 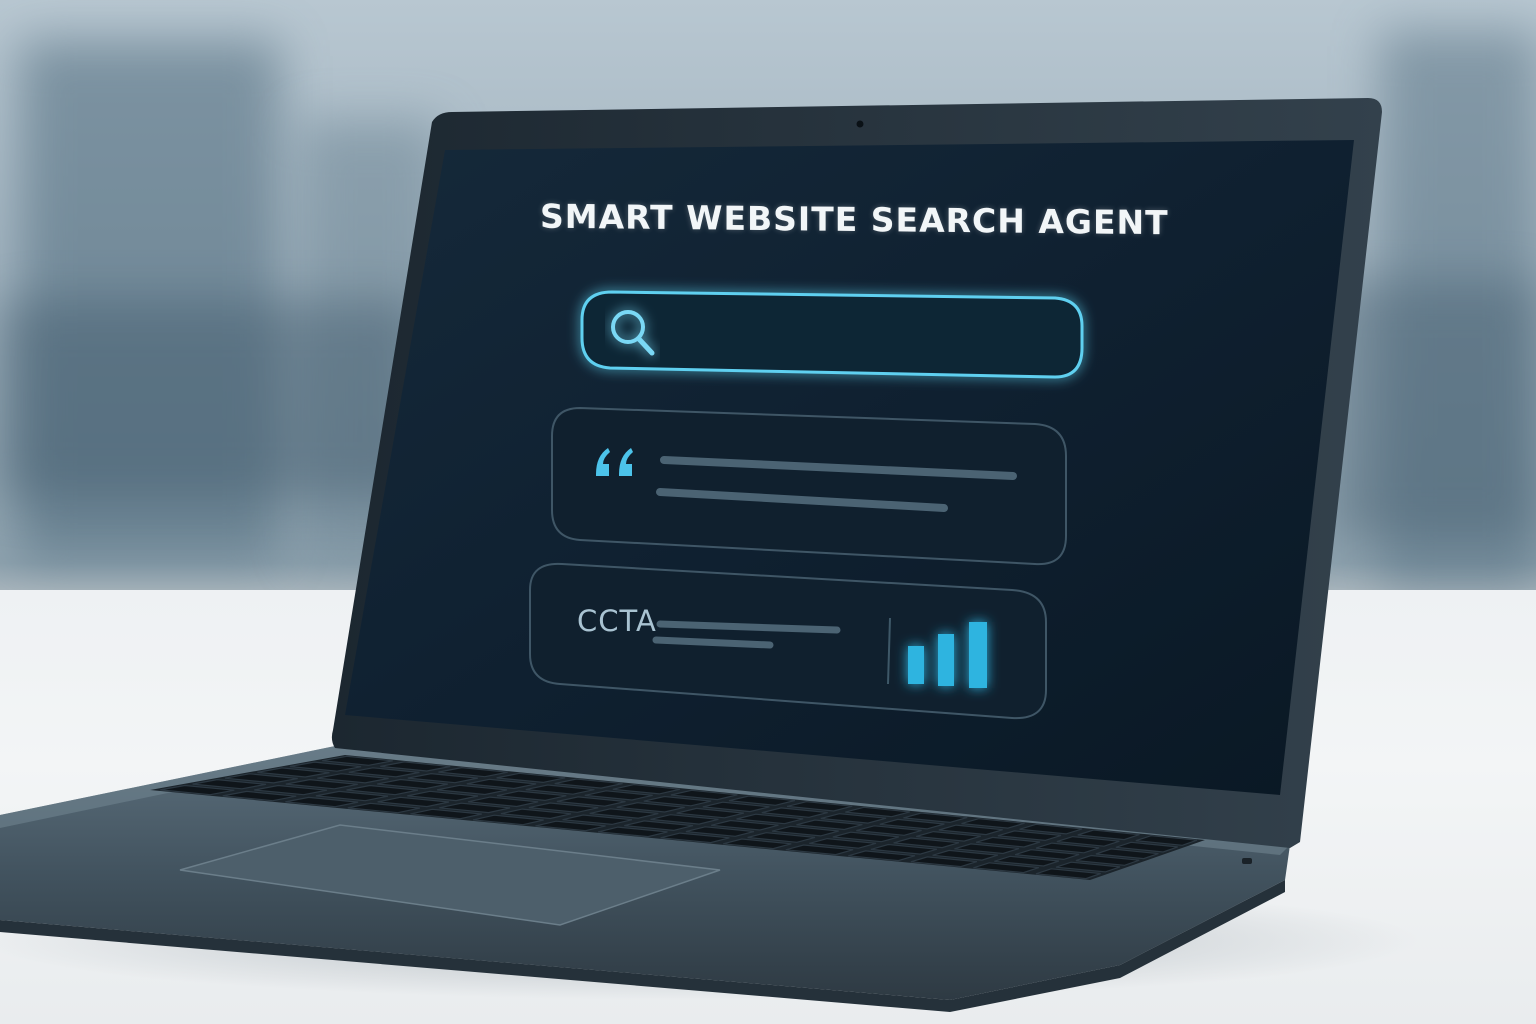 I want to click on search-input, so click(x=832, y=334).